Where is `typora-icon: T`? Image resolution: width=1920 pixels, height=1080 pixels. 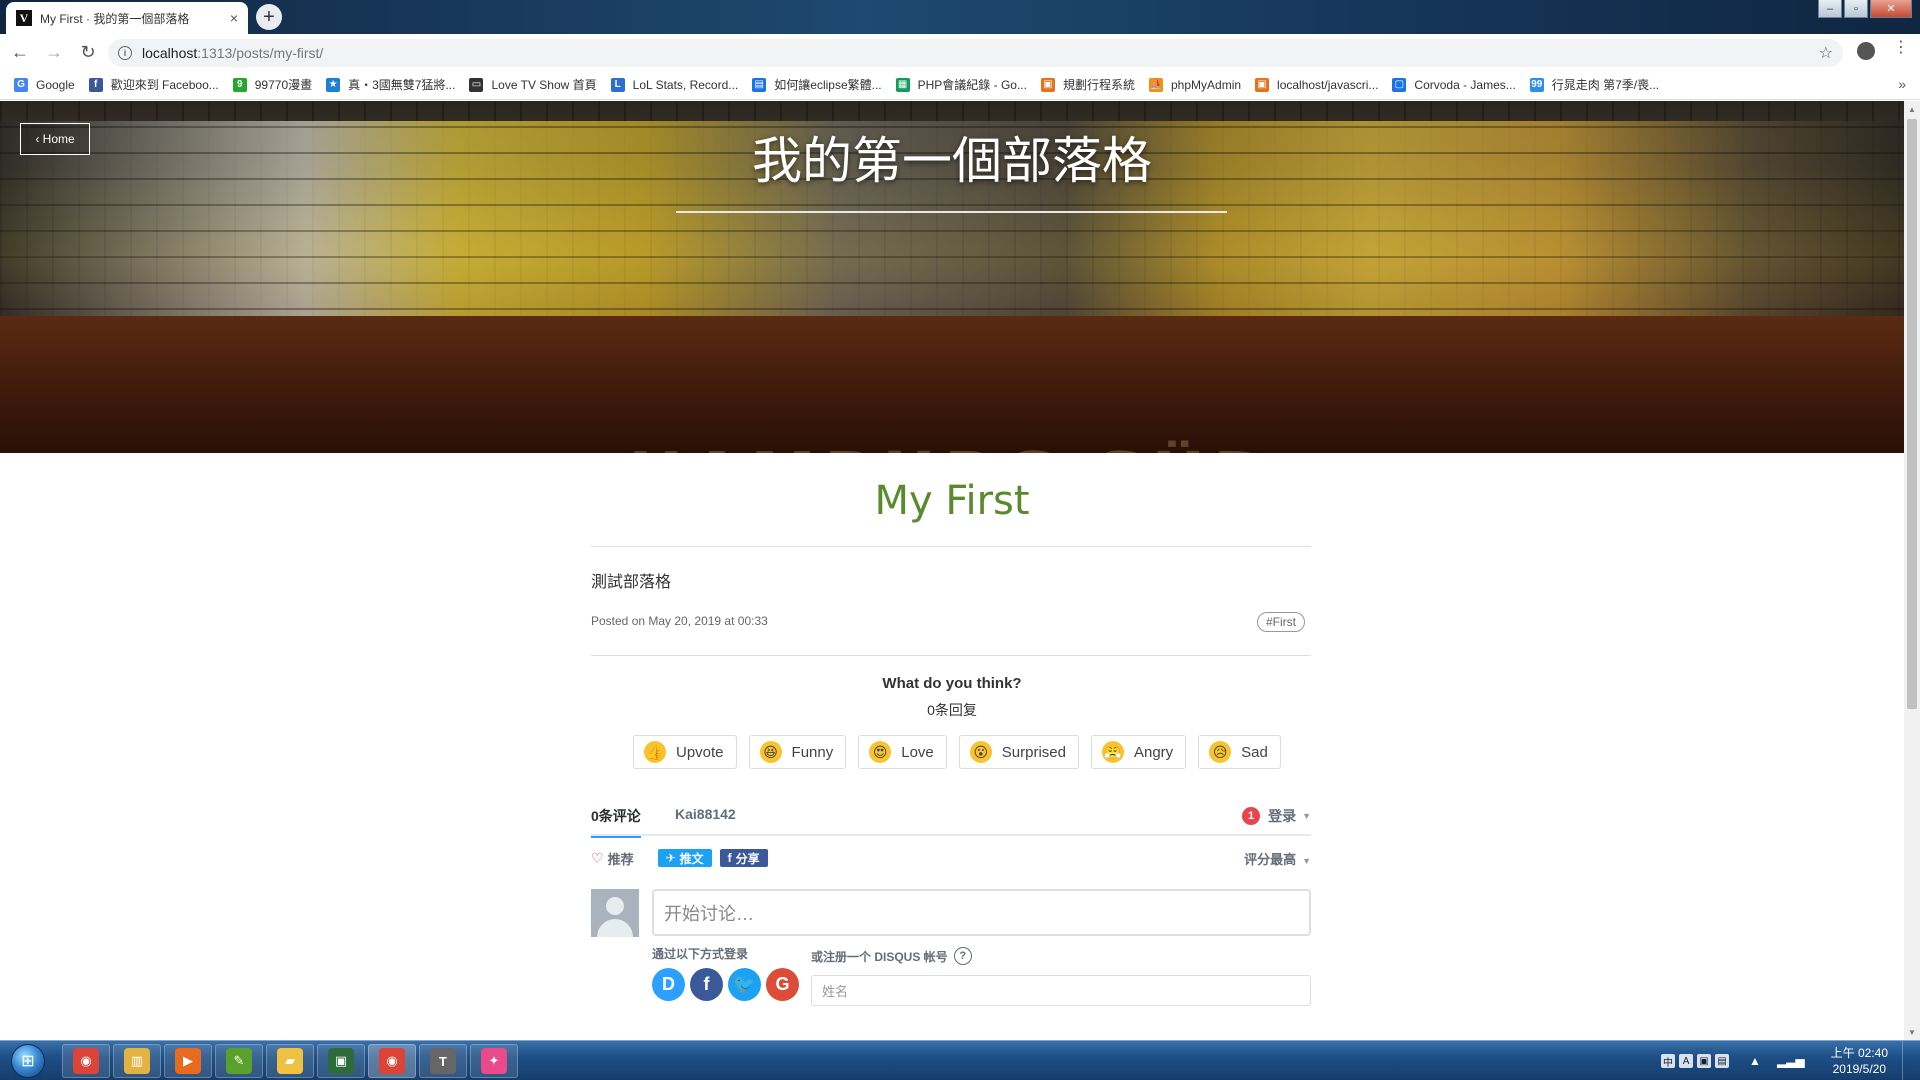
typora-icon: T is located at coordinates (443, 1061).